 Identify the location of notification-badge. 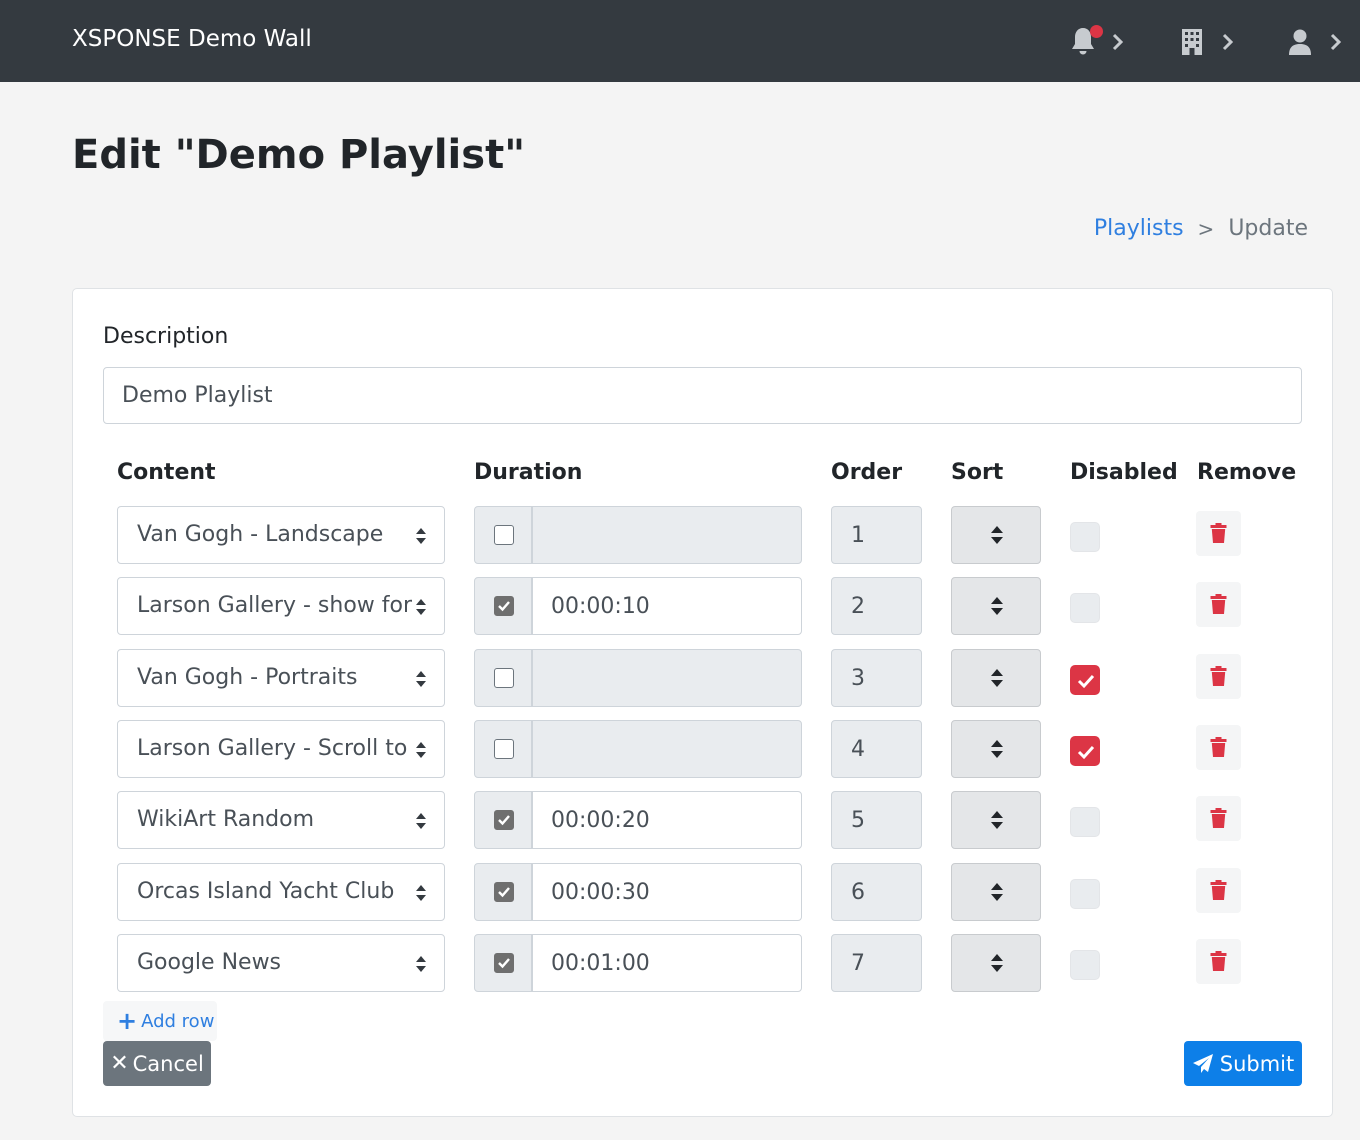
(1096, 31).